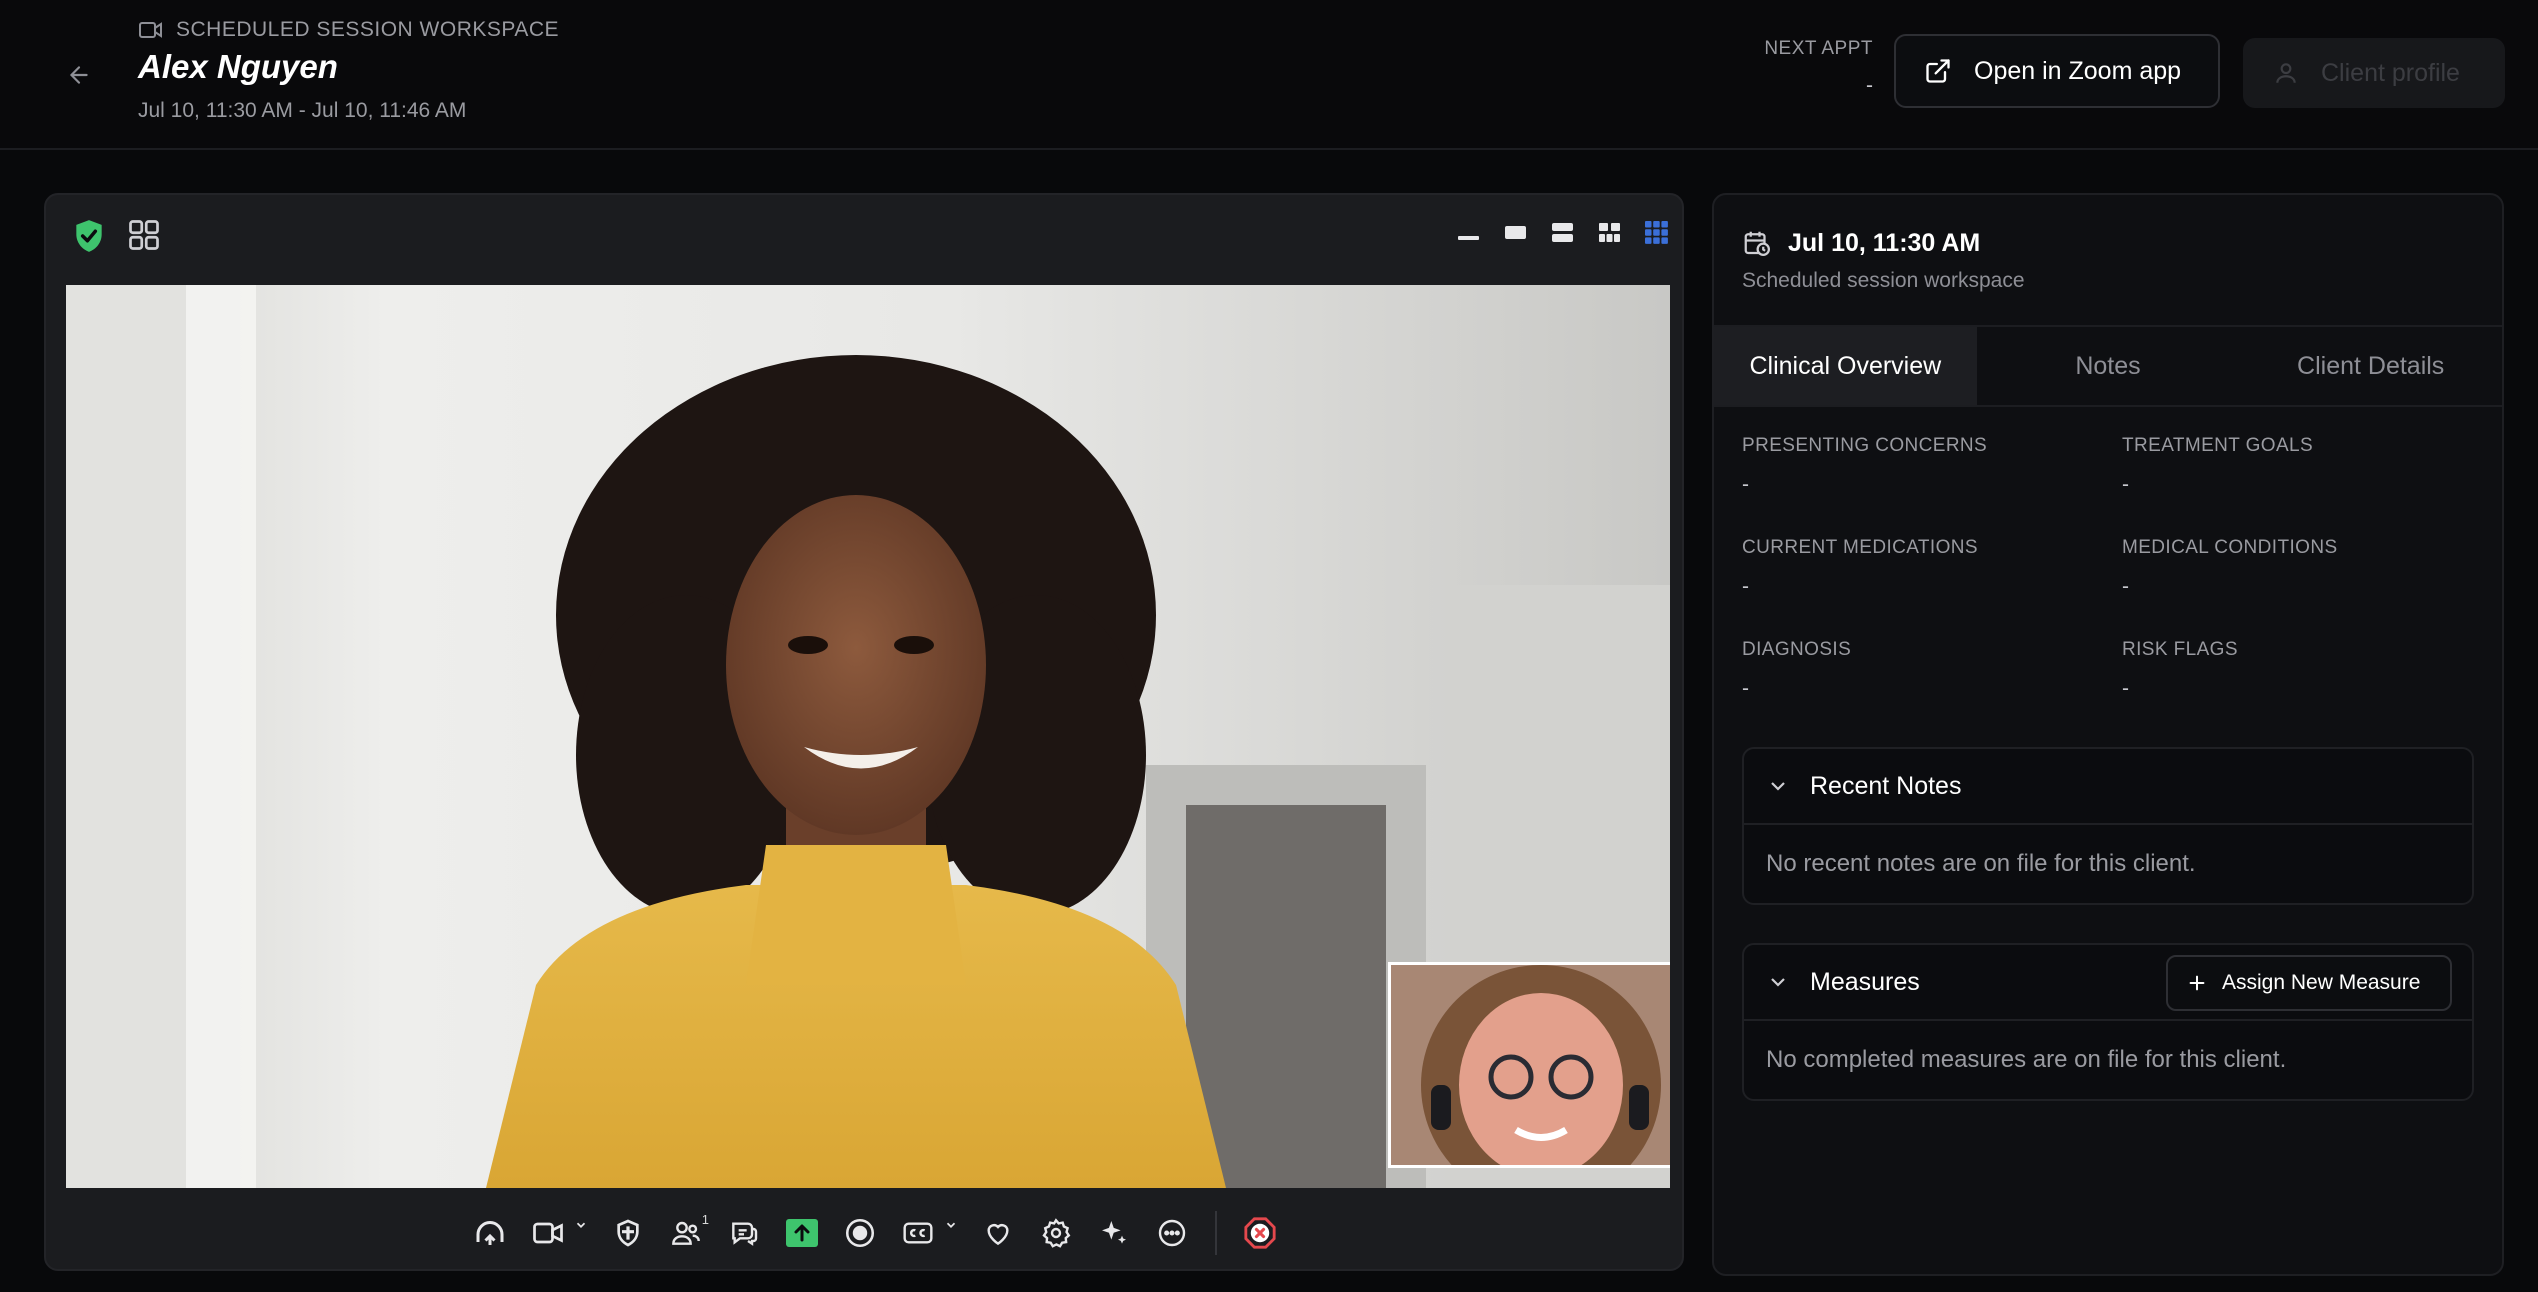 The width and height of the screenshot is (2538, 1292). I want to click on closed-captions-button, so click(929, 1233).